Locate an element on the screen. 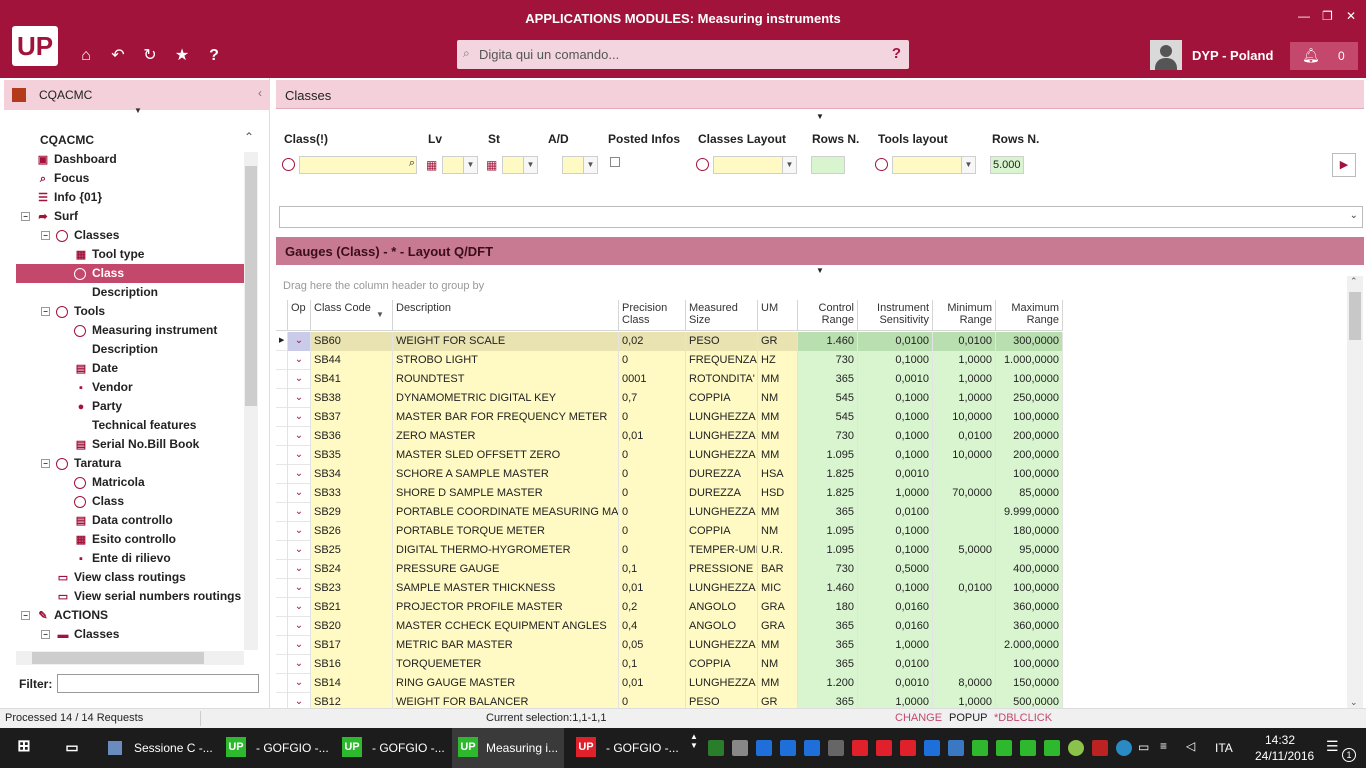 The height and width of the screenshot is (768, 1366). table-cell: 180 is located at coordinates (828, 607).